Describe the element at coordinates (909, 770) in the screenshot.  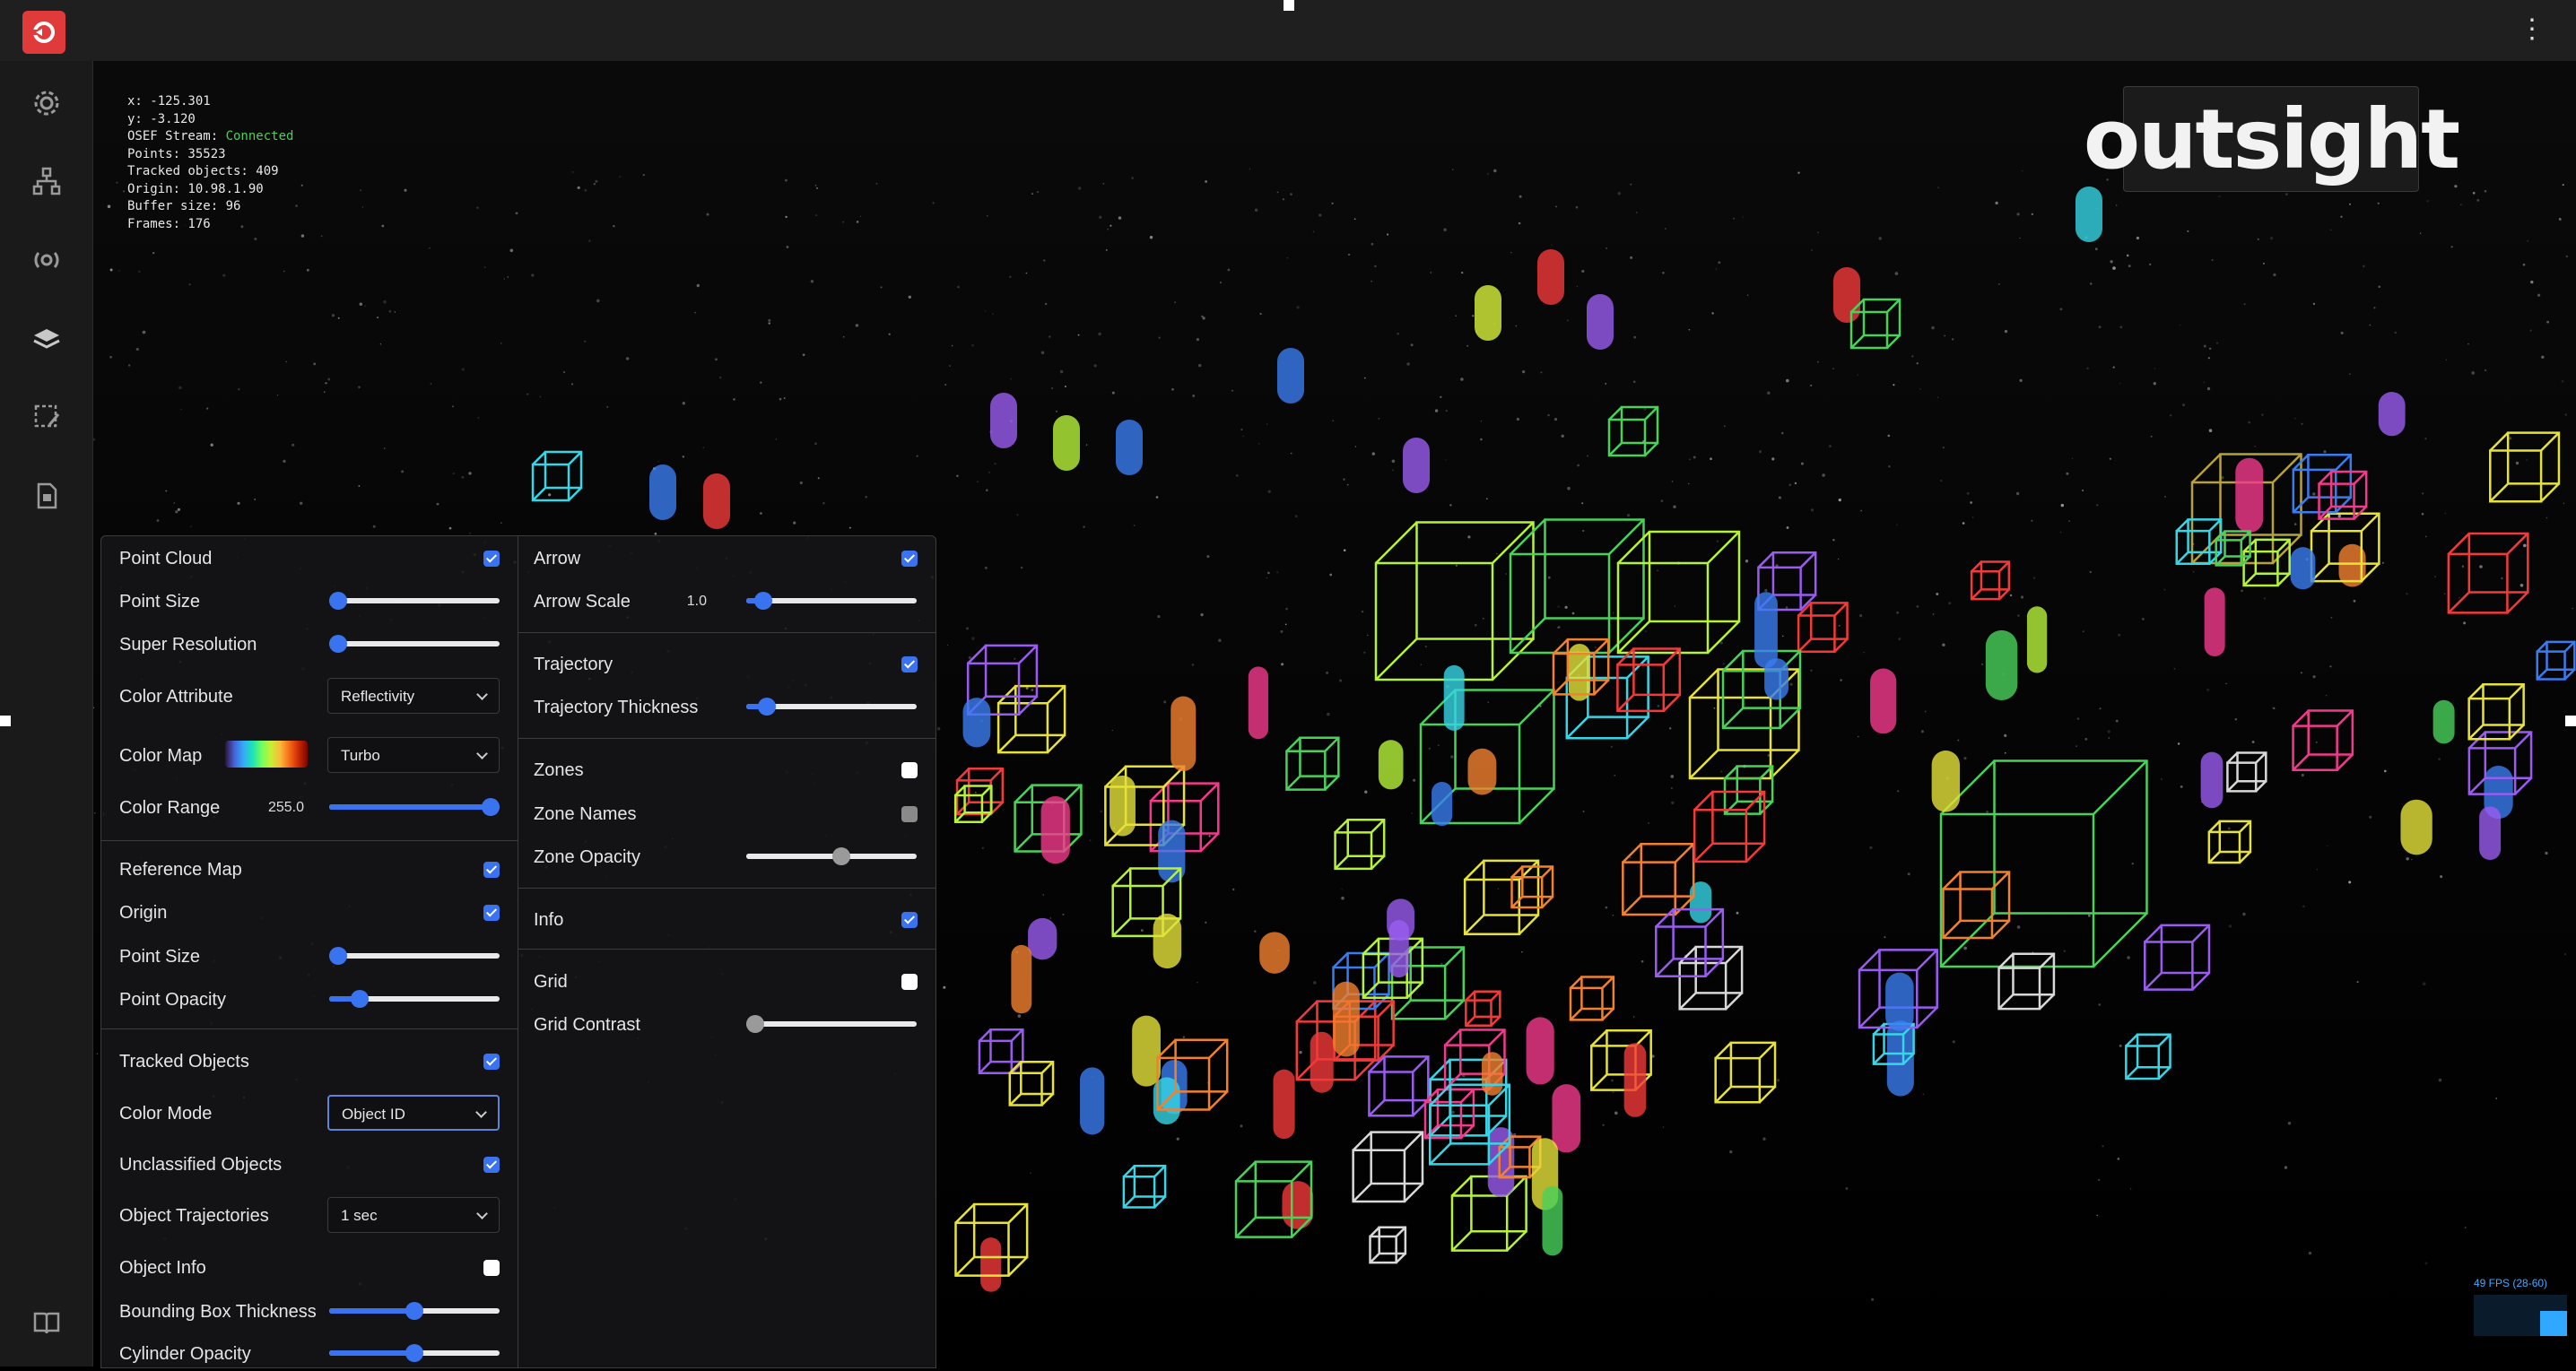
I see `zones-checkbox` at that location.